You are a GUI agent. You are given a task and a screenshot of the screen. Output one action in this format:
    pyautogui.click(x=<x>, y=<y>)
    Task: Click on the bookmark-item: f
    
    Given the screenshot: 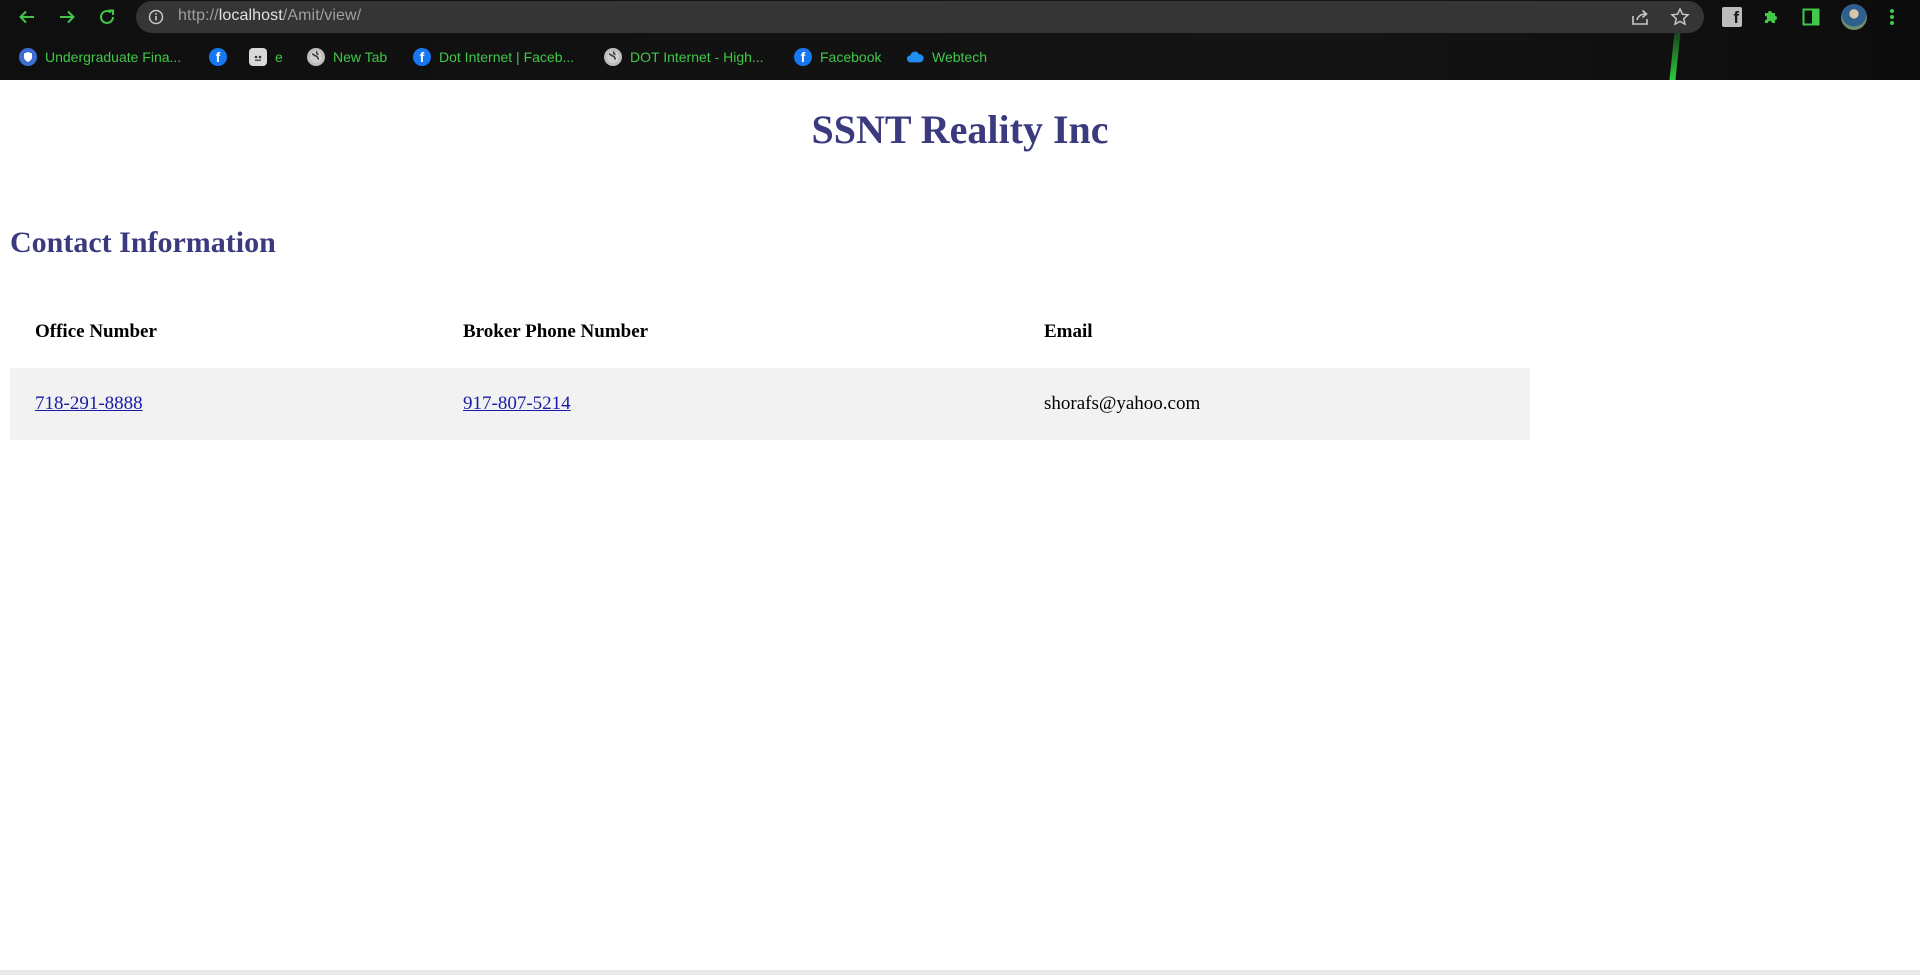 What is the action you would take?
    pyautogui.click(x=222, y=57)
    